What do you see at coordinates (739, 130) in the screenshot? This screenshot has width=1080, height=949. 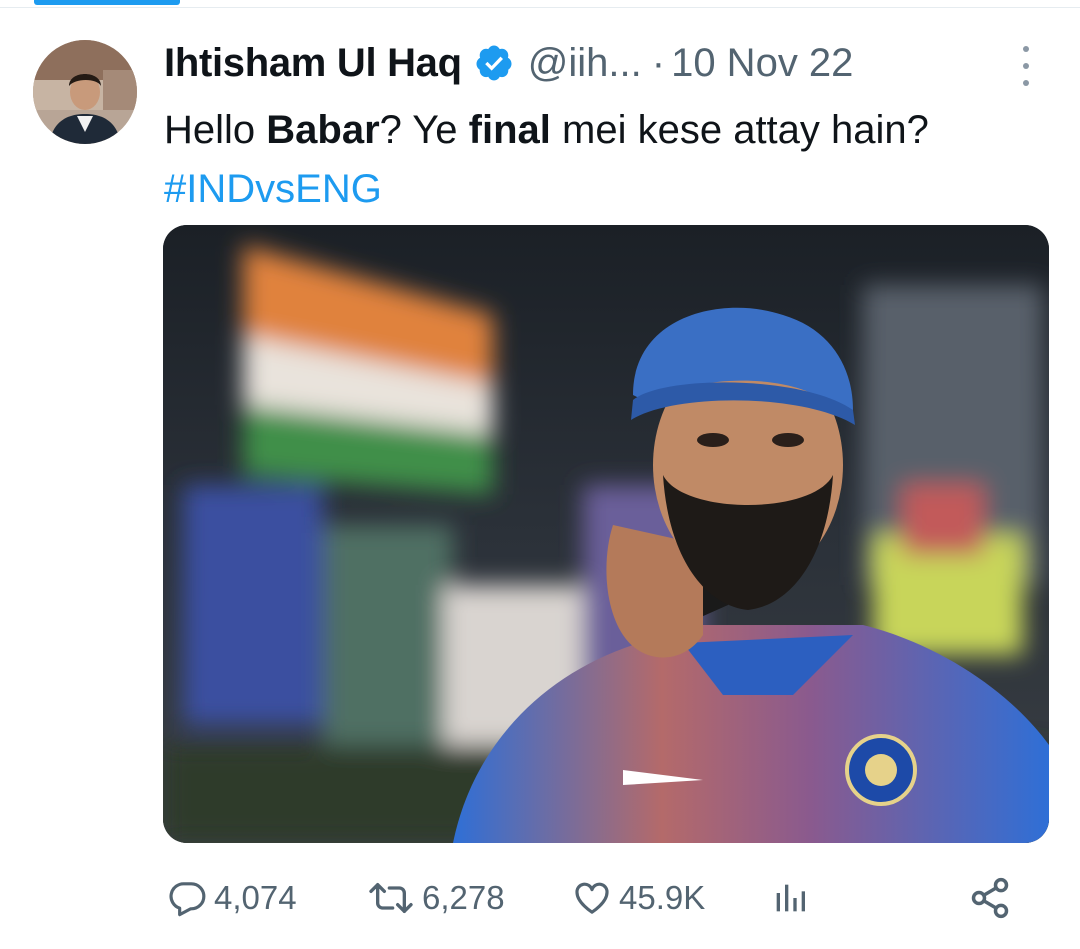 I see `text-segment: mei kese attay hain?` at bounding box center [739, 130].